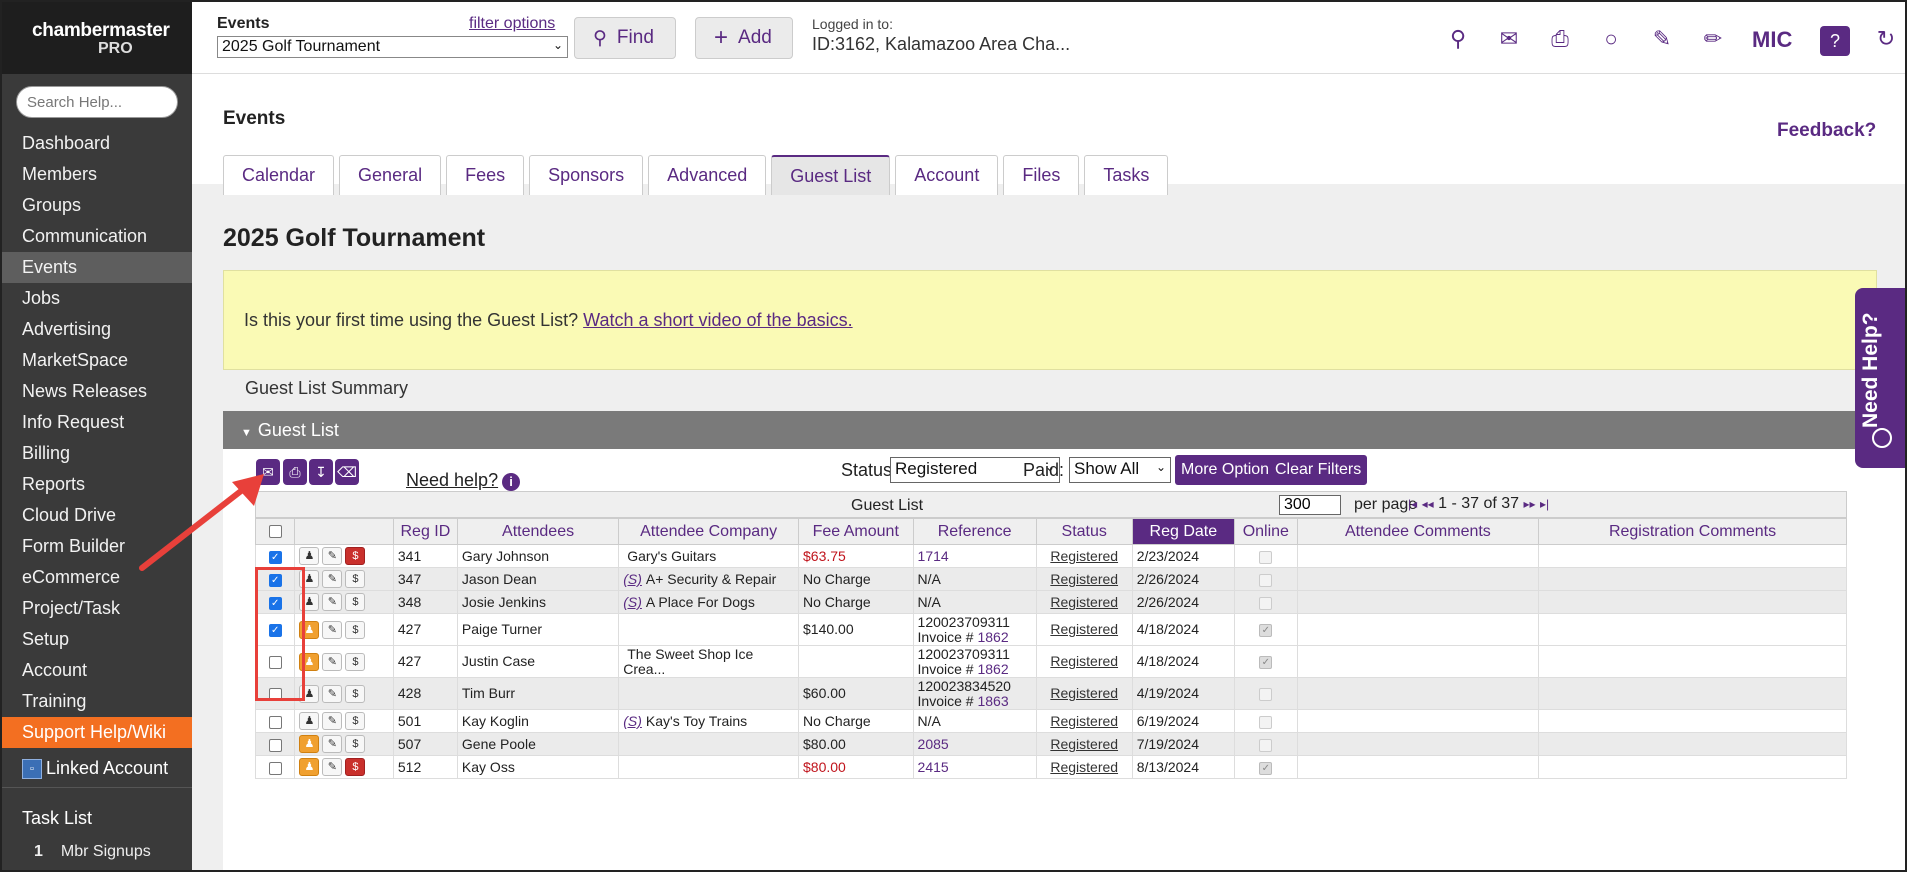 This screenshot has height=872, width=1907. What do you see at coordinates (992, 701) in the screenshot?
I see `invoice-link: 1863` at bounding box center [992, 701].